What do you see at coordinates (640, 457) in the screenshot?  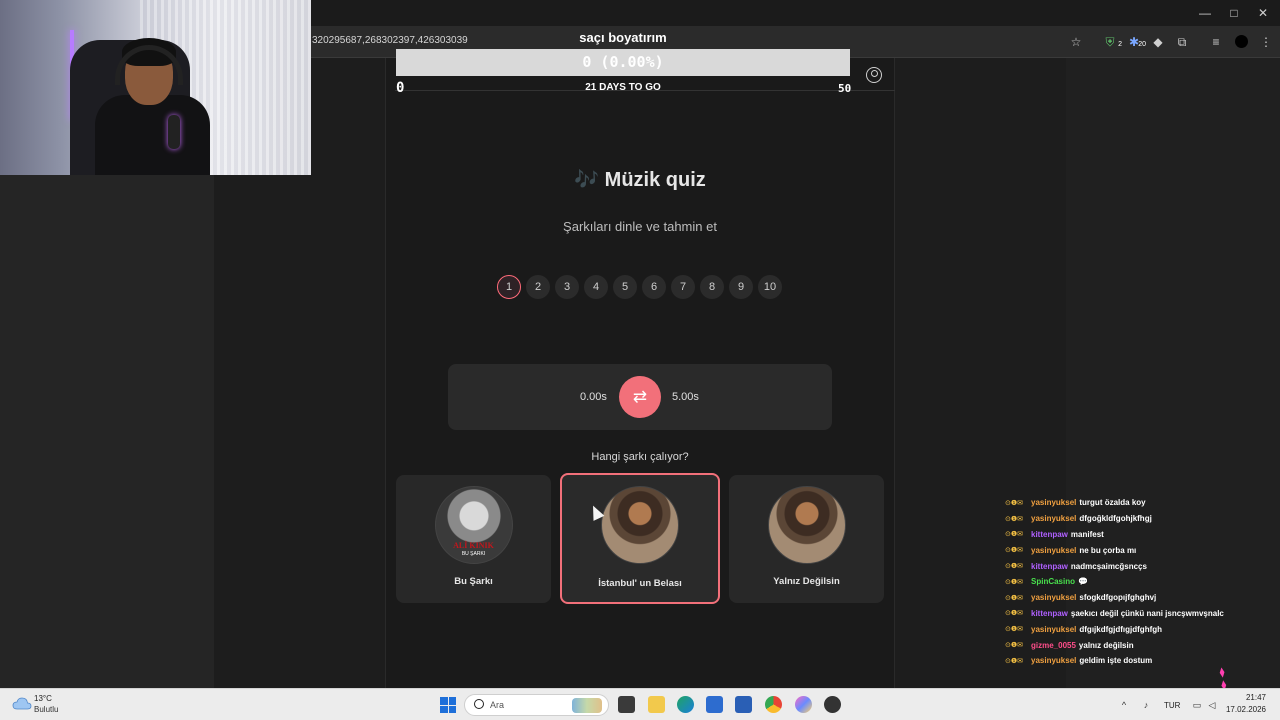 I see `question-text: Hangi şarkı çalıyor?` at bounding box center [640, 457].